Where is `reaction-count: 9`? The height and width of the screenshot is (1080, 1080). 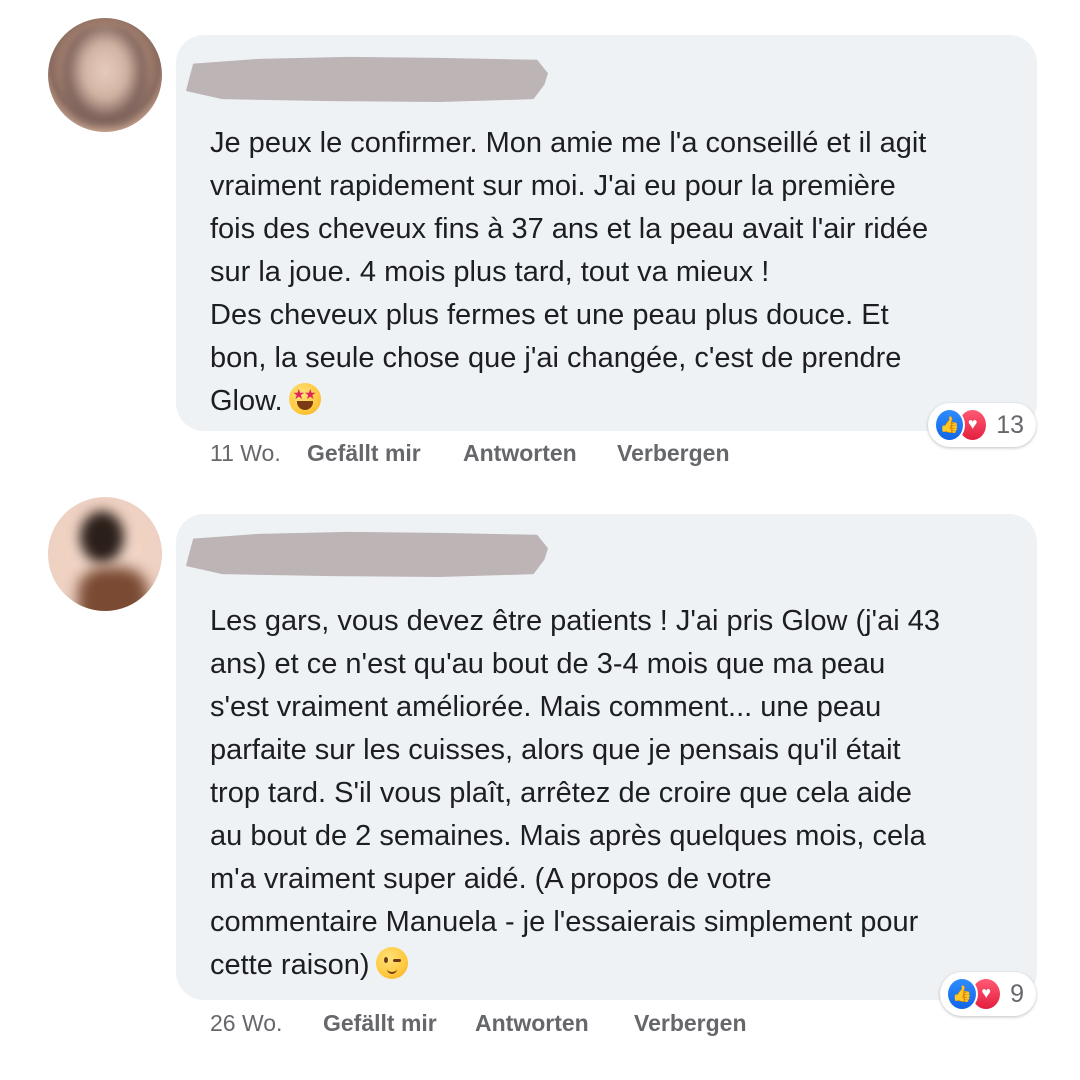
reaction-count: 9 is located at coordinates (1017, 993).